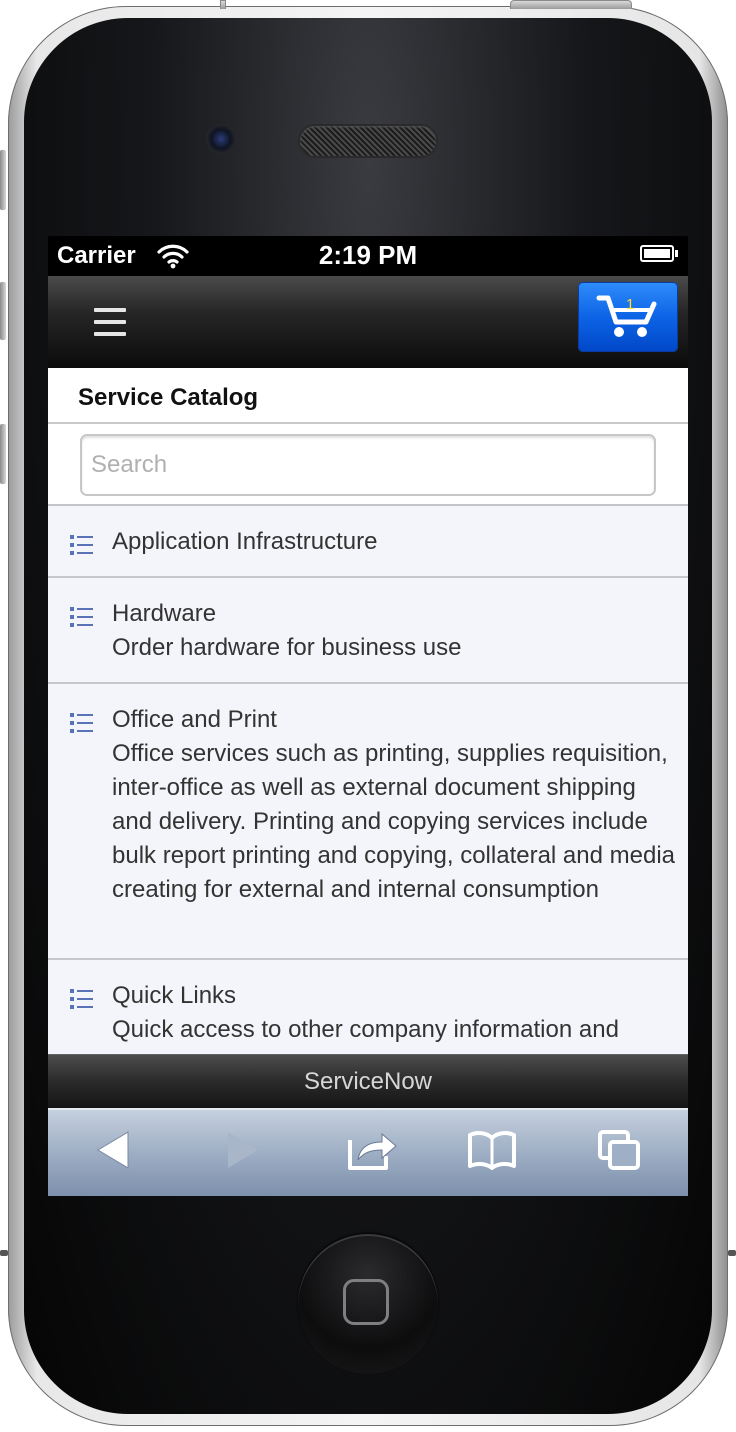  Describe the element at coordinates (732, 1253) in the screenshot. I see `side-seam-right` at that location.